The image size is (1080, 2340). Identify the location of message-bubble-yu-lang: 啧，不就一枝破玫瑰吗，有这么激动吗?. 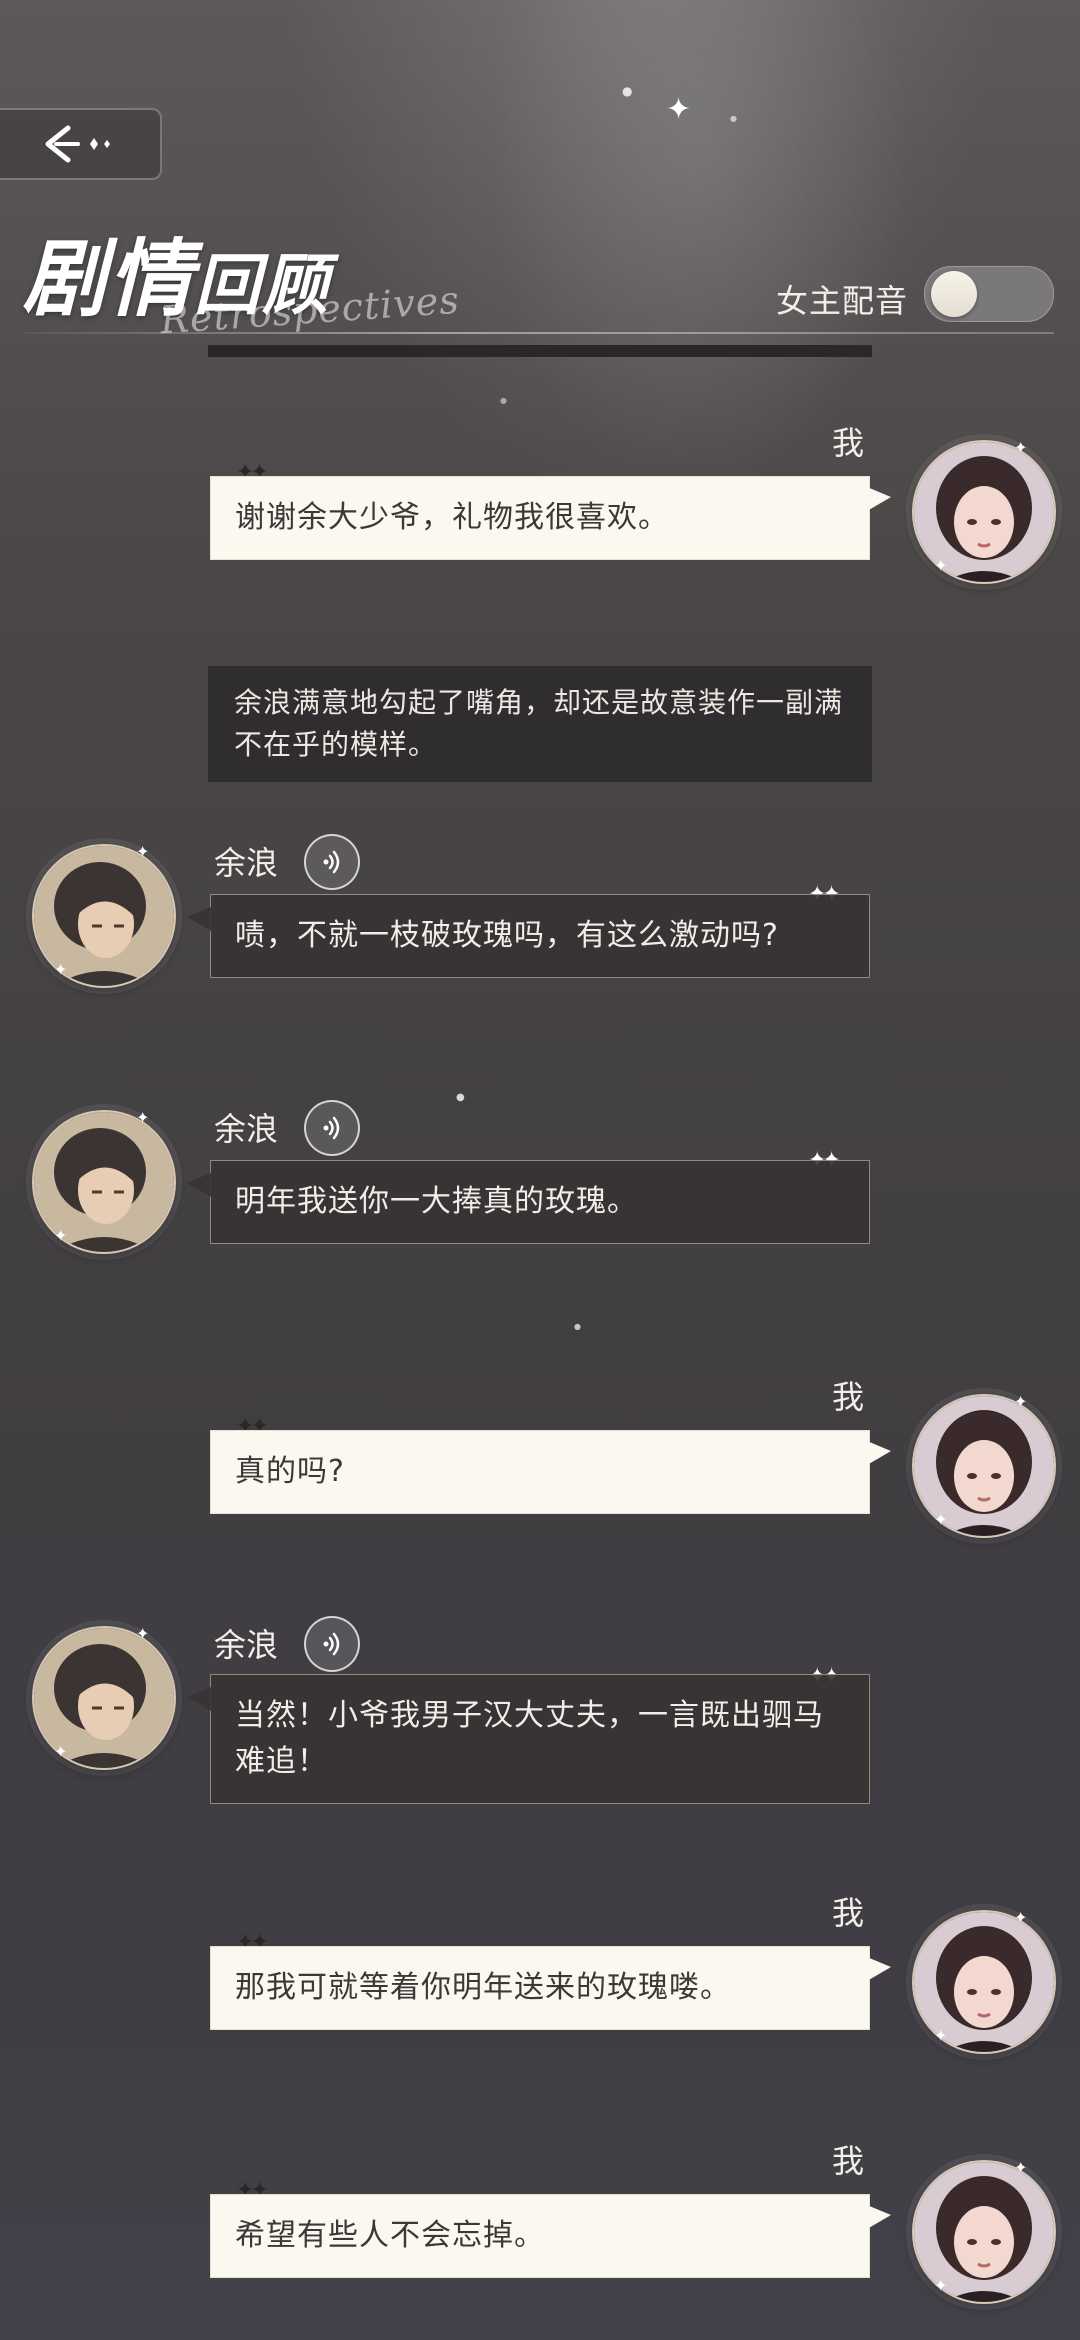
(528, 936).